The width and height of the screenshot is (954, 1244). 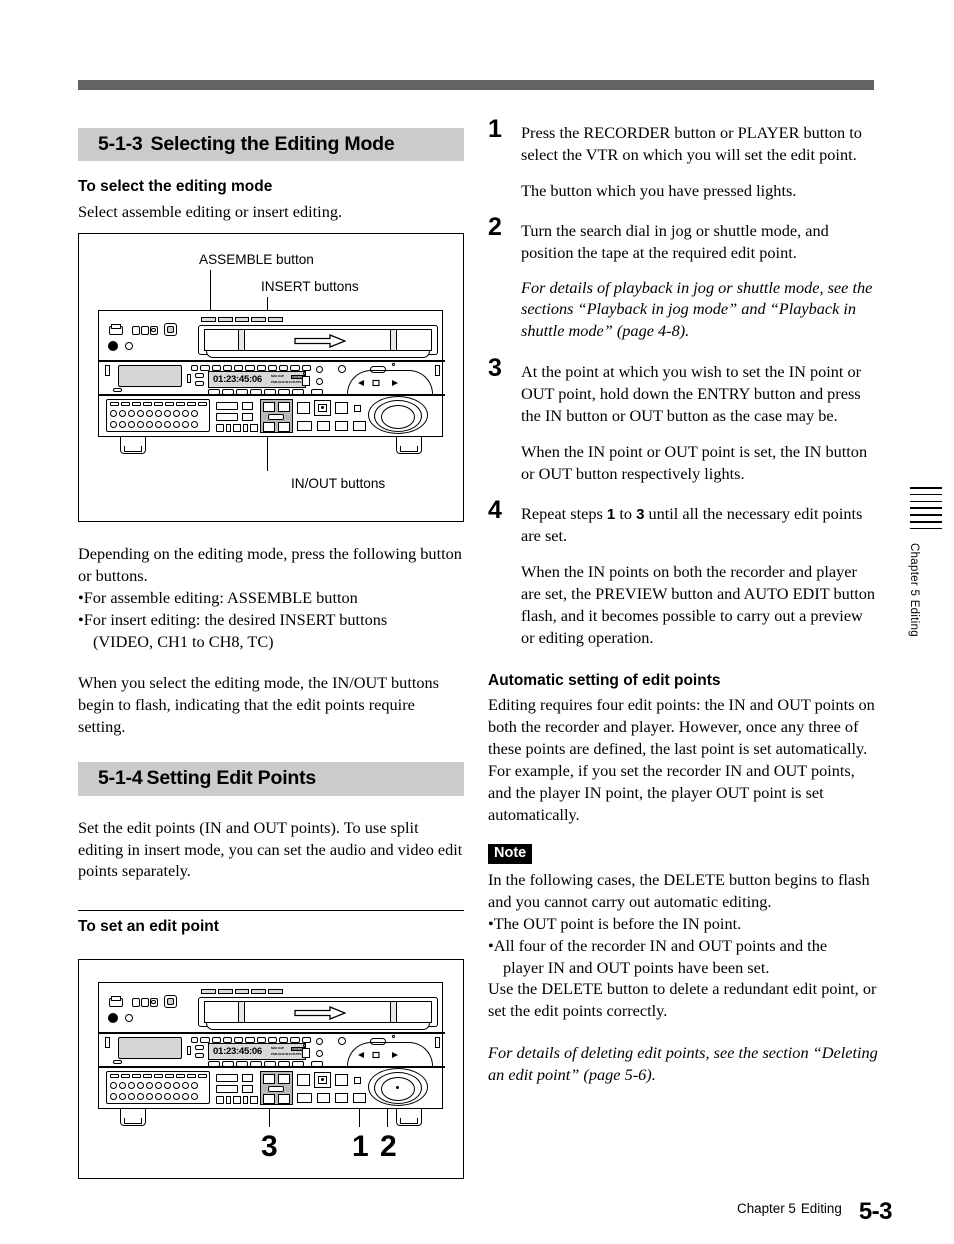 I want to click on vtr-logo-cap, so click(x=116, y=326).